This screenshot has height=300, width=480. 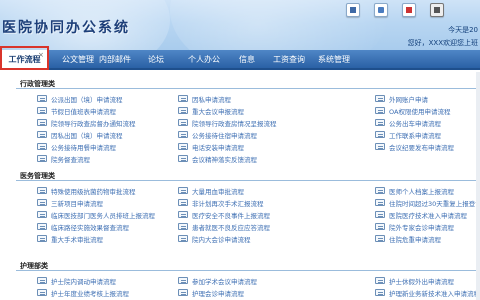 I want to click on tab-document: 公文管理, so click(x=78, y=60).